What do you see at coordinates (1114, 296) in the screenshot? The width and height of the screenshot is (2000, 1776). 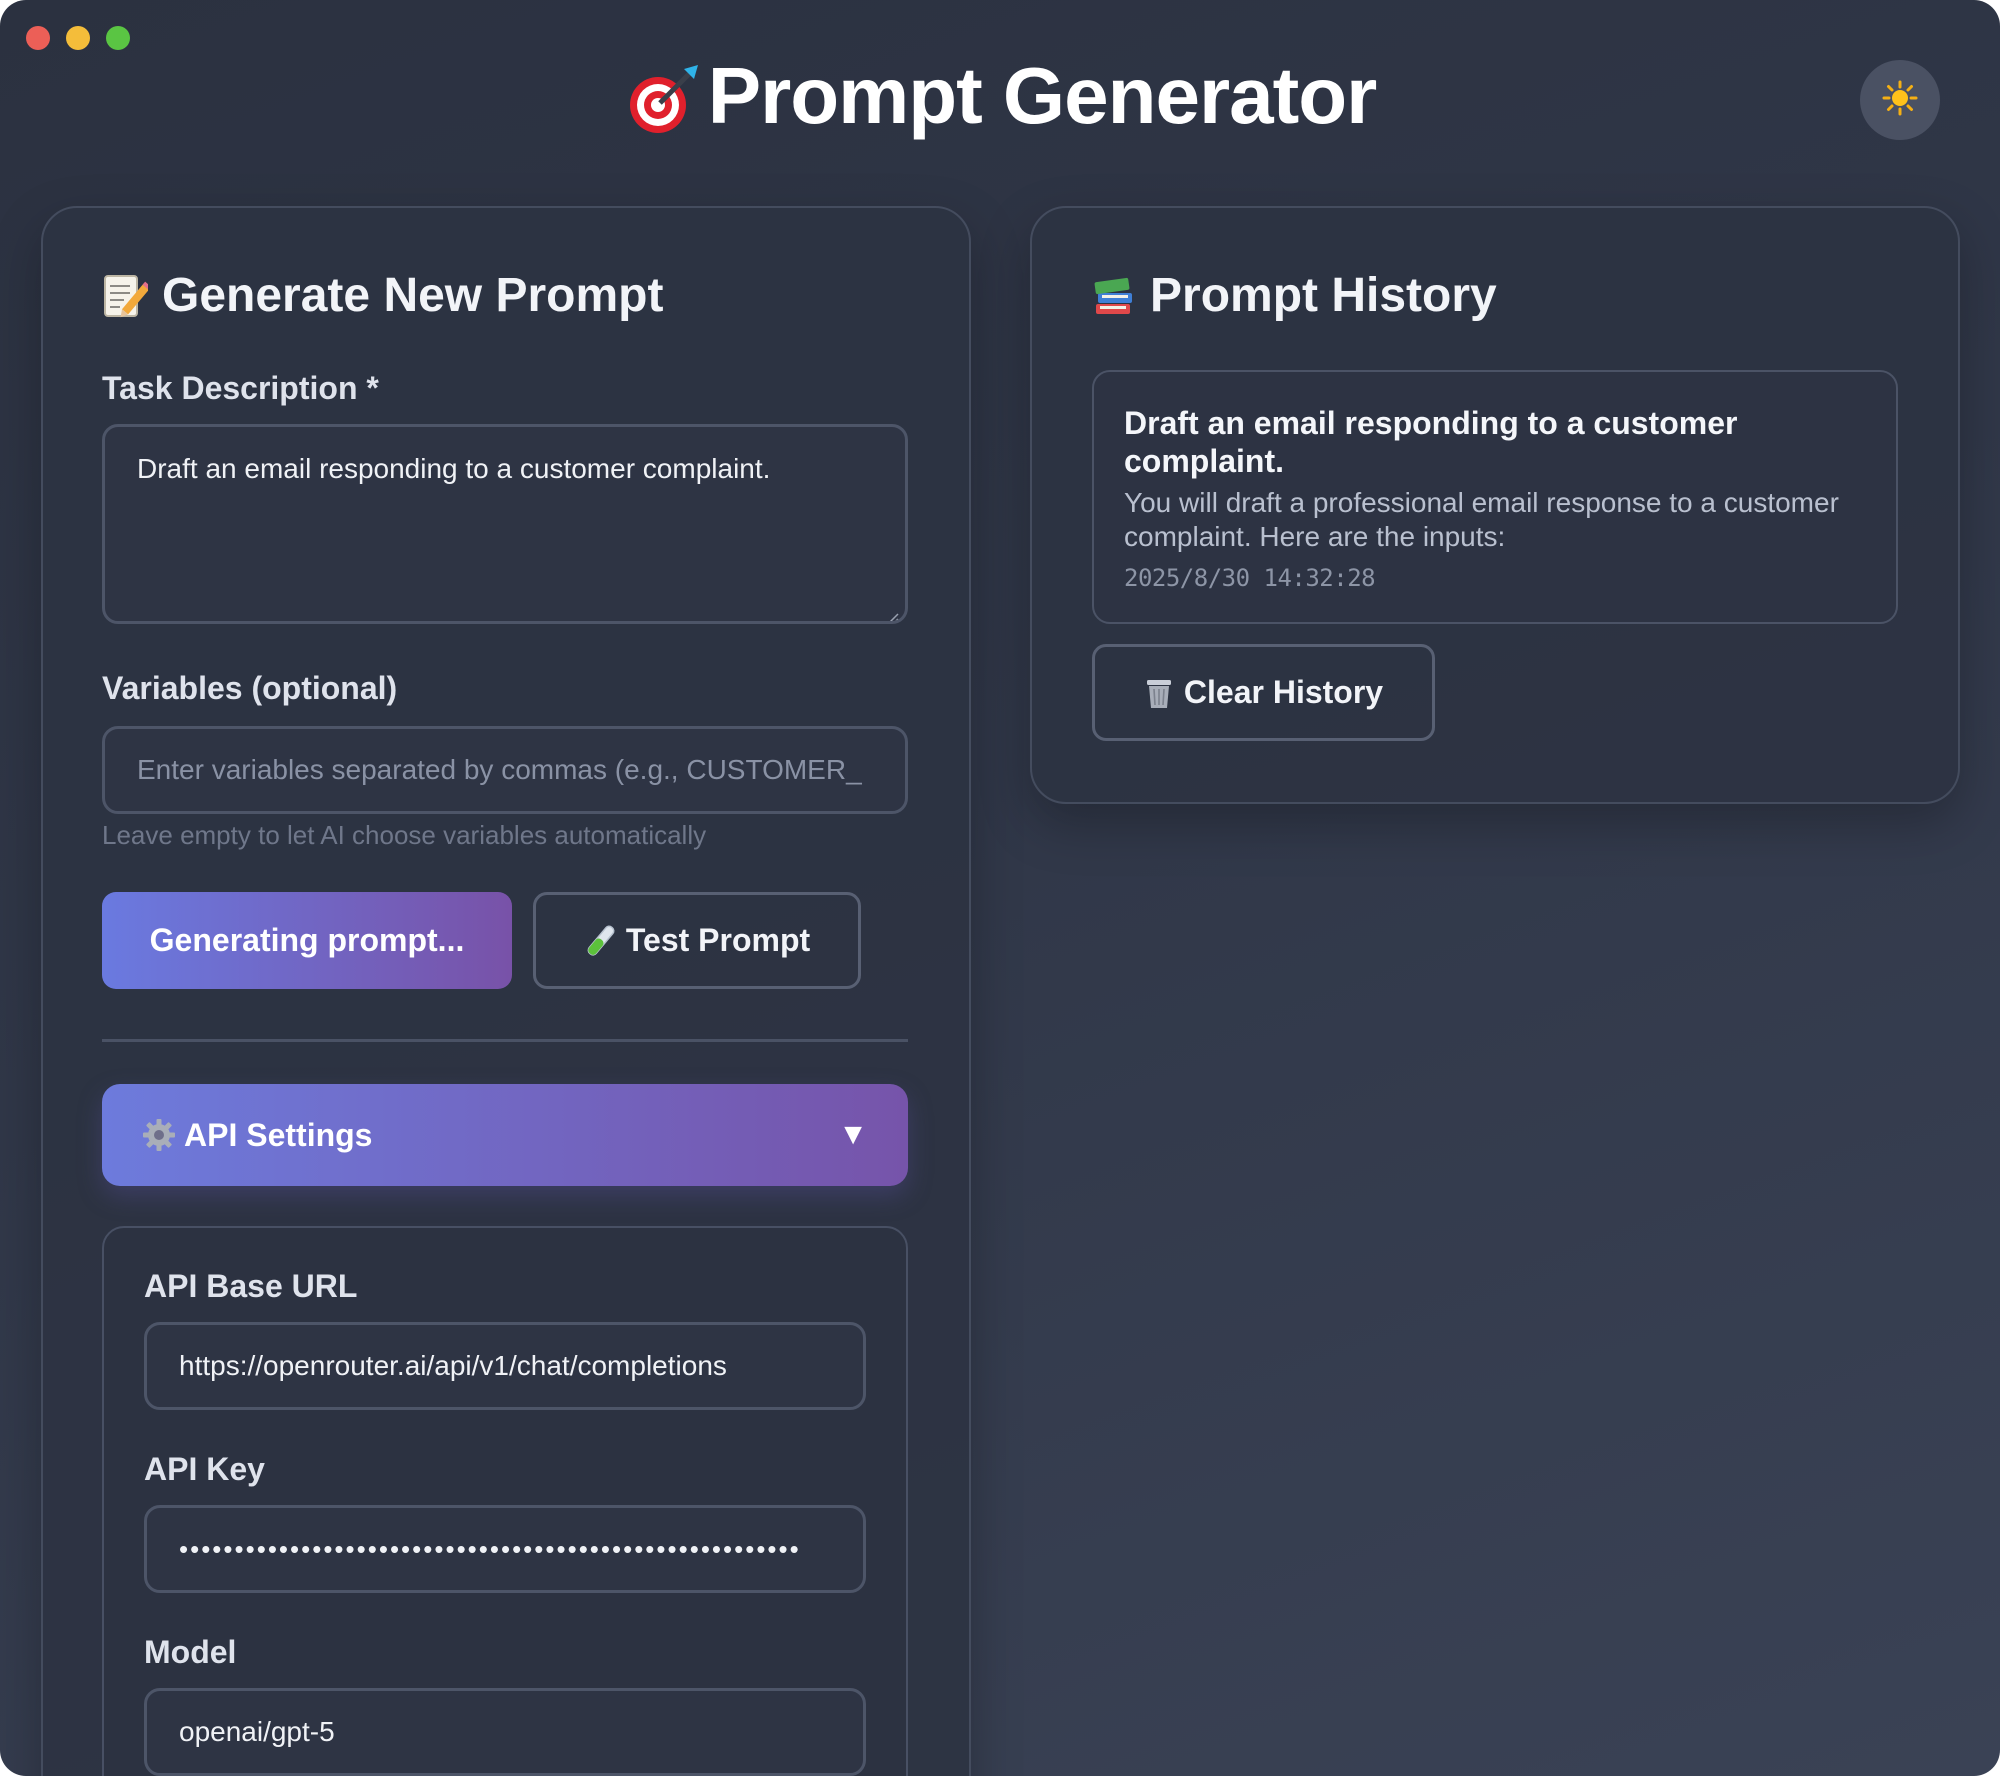 I see `books-icon` at bounding box center [1114, 296].